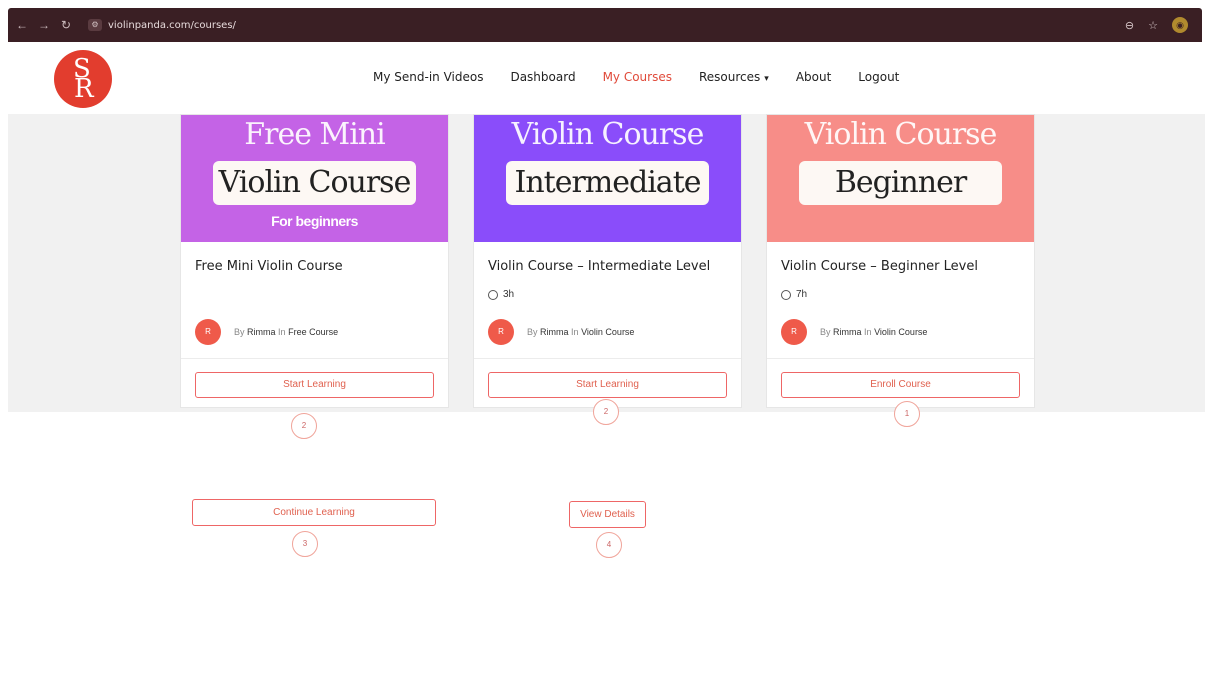  What do you see at coordinates (878, 77) in the screenshot?
I see `nav-logout: Logout` at bounding box center [878, 77].